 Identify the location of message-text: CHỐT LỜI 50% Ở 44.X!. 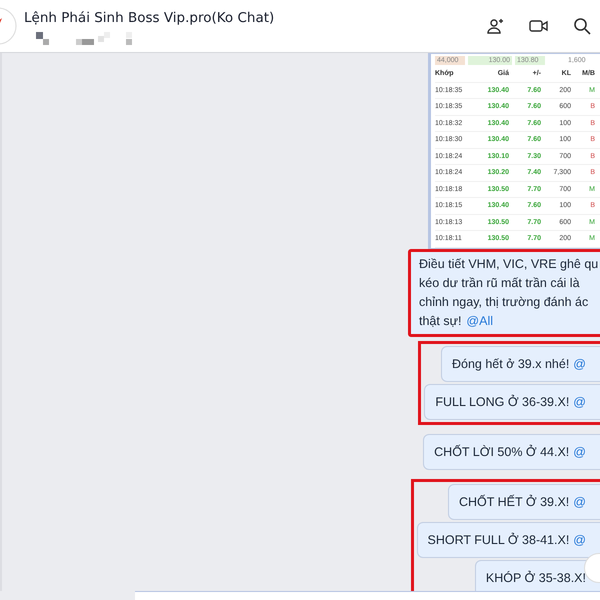
(502, 451).